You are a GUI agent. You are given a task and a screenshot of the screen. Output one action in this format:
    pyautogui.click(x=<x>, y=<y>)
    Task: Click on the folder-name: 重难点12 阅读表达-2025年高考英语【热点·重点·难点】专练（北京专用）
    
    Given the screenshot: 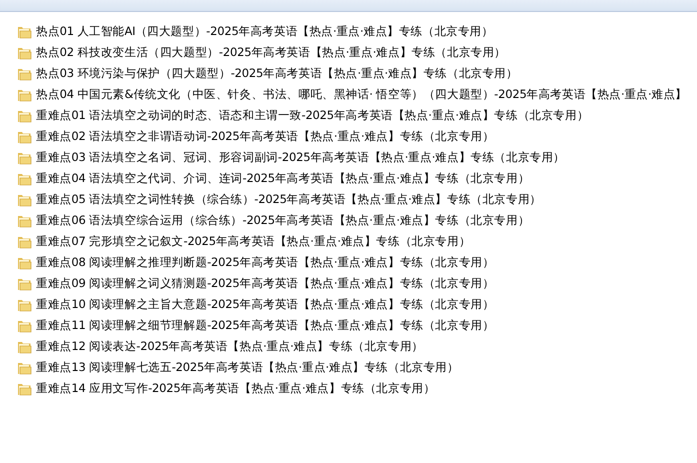 What is the action you would take?
    pyautogui.click(x=230, y=346)
    